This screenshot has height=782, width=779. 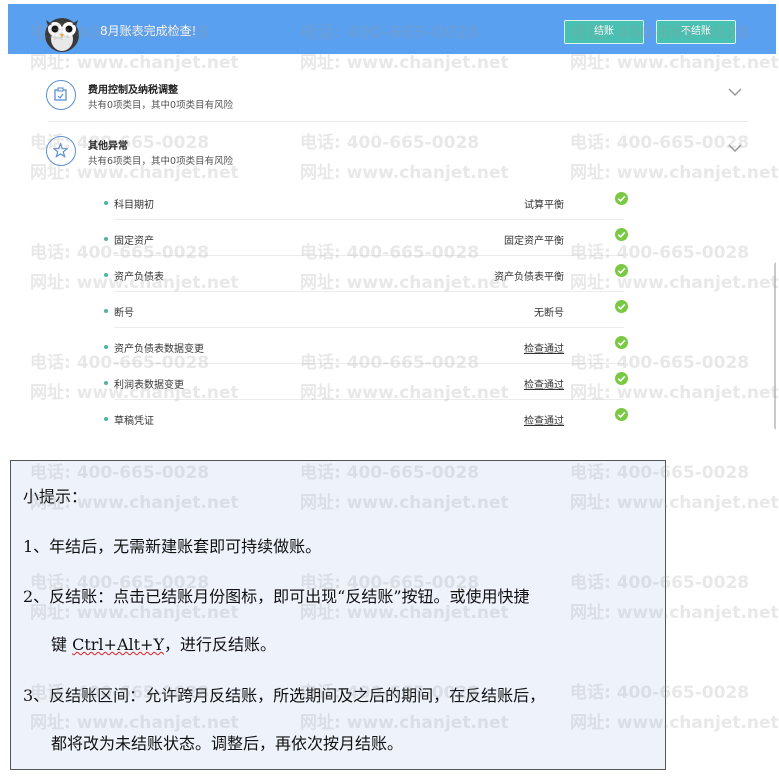 What do you see at coordinates (366, 208) in the screenshot?
I see `check-row: 科目期初 试算平衡` at bounding box center [366, 208].